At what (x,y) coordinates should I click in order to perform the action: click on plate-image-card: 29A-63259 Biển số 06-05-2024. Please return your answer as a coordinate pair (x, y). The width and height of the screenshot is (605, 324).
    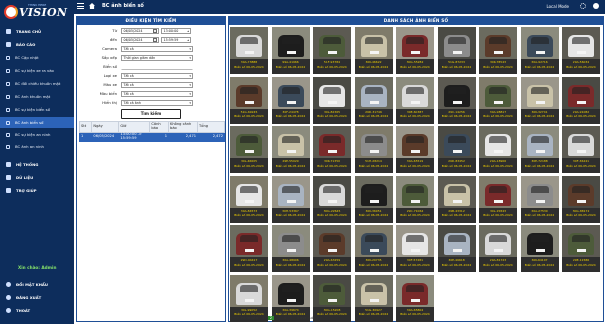
    Looking at the image, I should click on (332, 248).